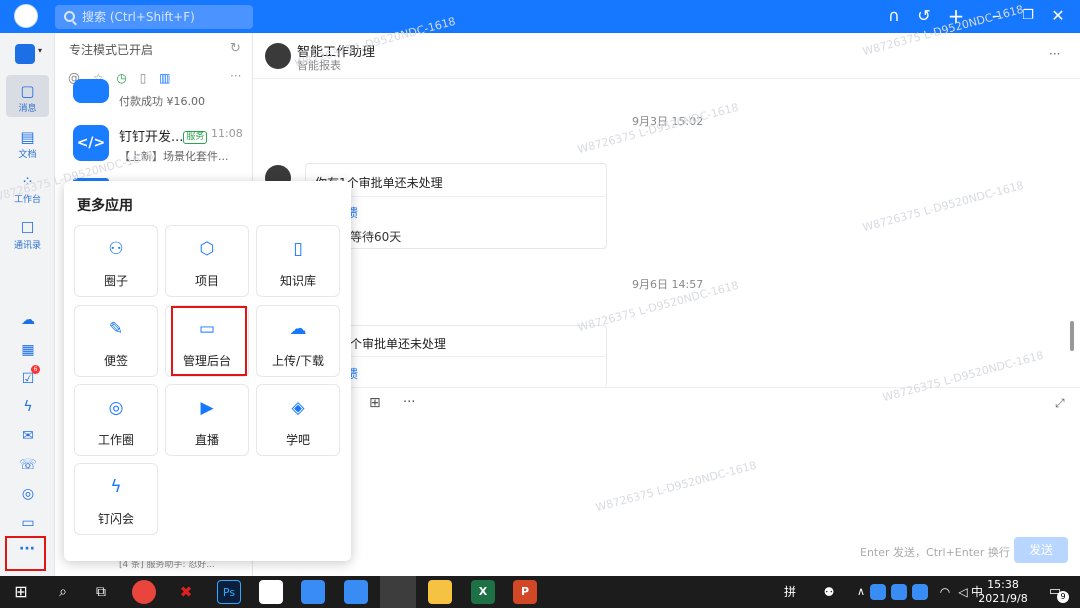 The height and width of the screenshot is (608, 1080). Describe the element at coordinates (1041, 550) in the screenshot. I see `send-button: 发送` at that location.